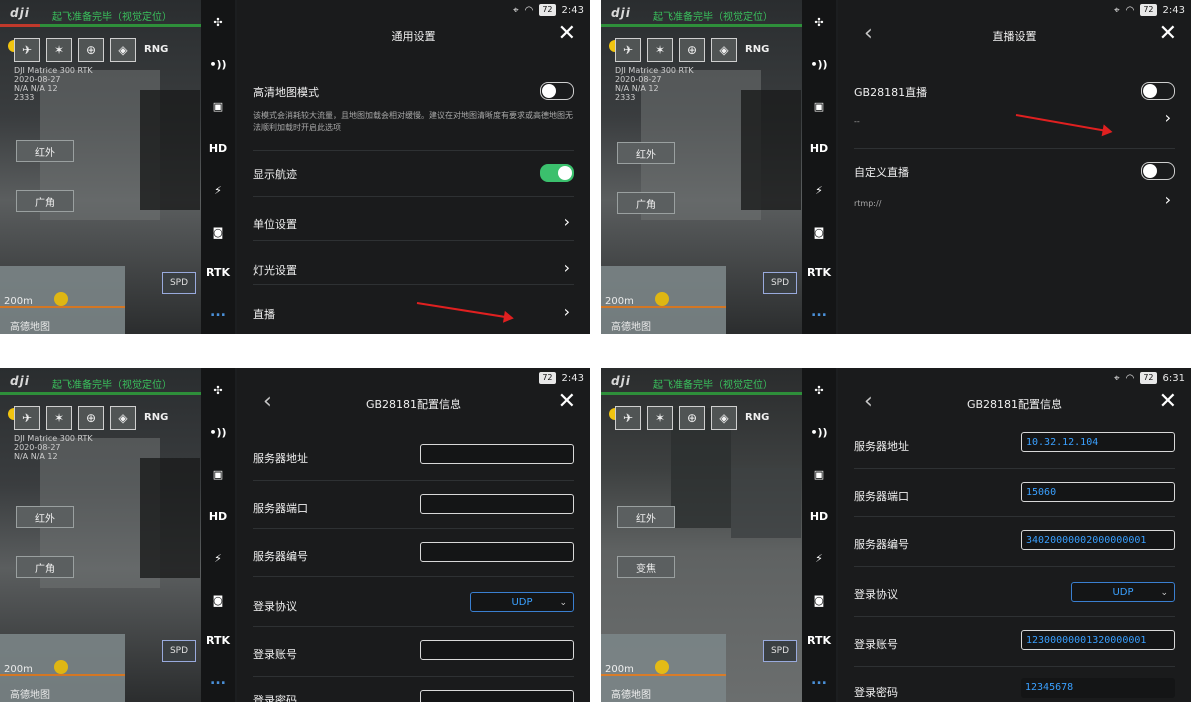 The height and width of the screenshot is (702, 1191). I want to click on server-id-input, so click(497, 552).